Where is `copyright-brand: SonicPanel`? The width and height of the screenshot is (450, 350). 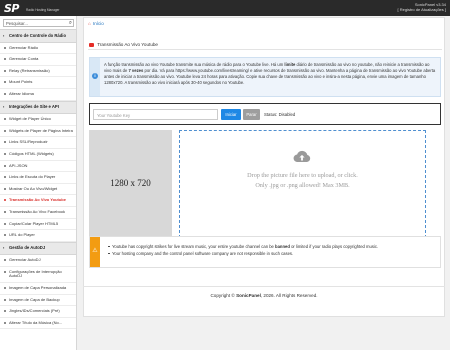
copyright-brand: SonicPanel is located at coordinates (248, 295).